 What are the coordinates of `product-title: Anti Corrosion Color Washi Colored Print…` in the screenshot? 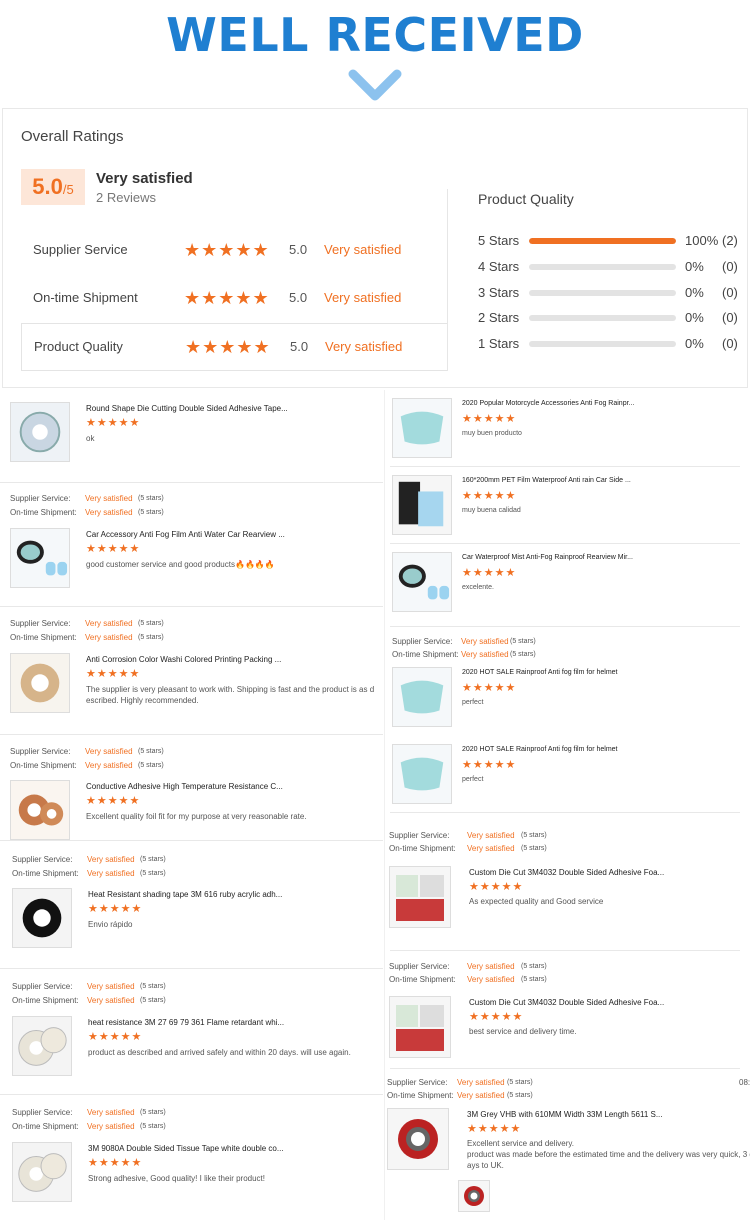 It's located at (183, 659).